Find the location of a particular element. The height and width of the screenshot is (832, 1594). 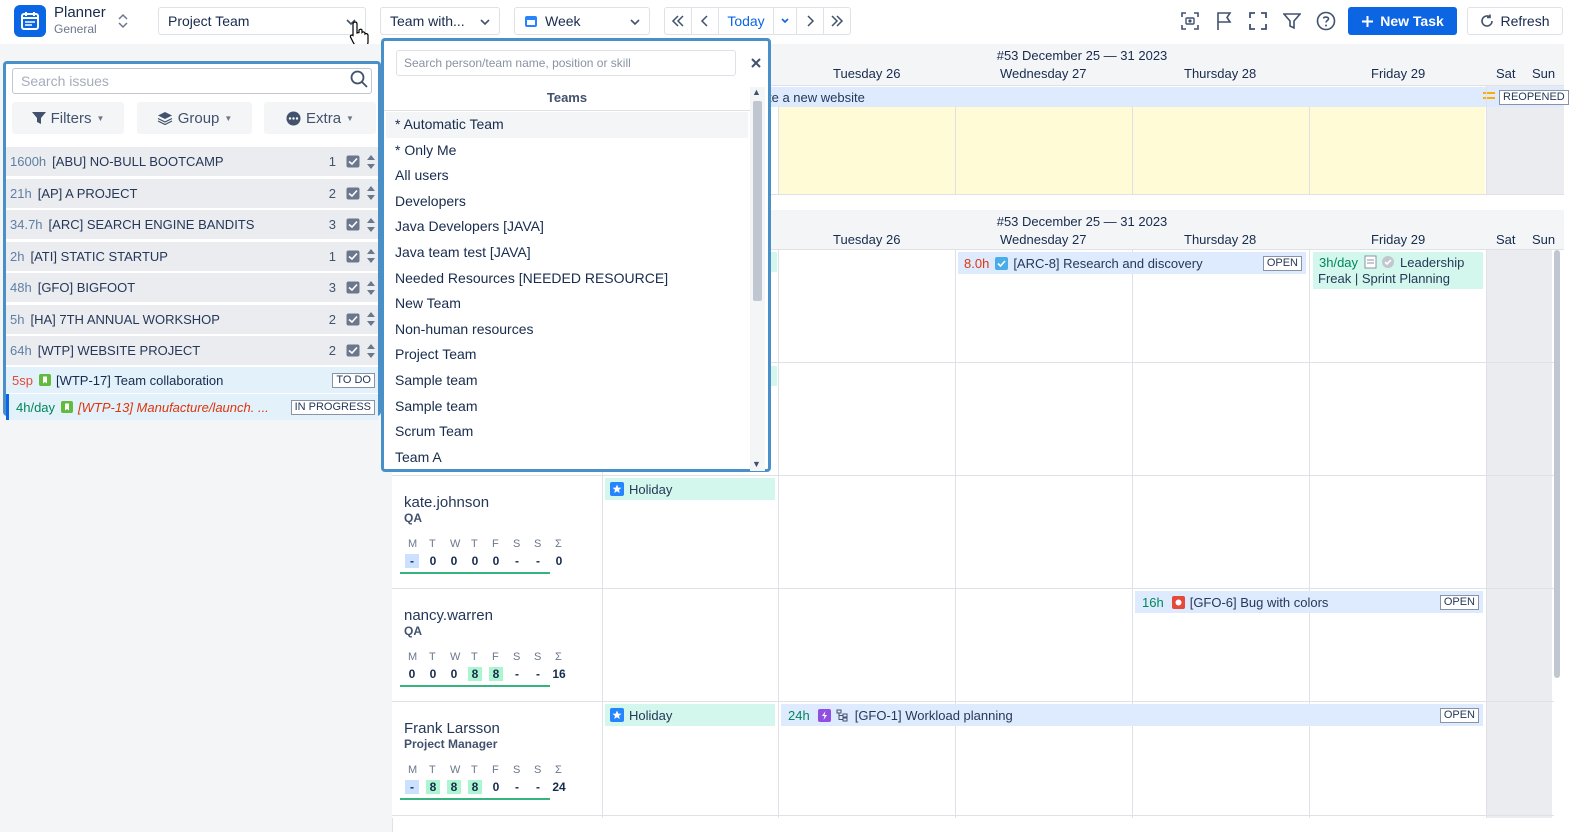

event-gfo-6: 16h [GFO-6] Bug with colors OPEN is located at coordinates (1309, 602).